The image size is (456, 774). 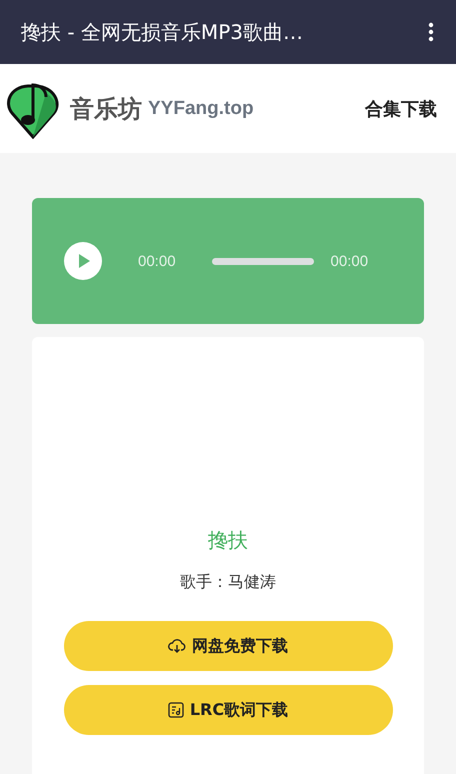 I want to click on duration-time: 00:00, so click(x=349, y=261).